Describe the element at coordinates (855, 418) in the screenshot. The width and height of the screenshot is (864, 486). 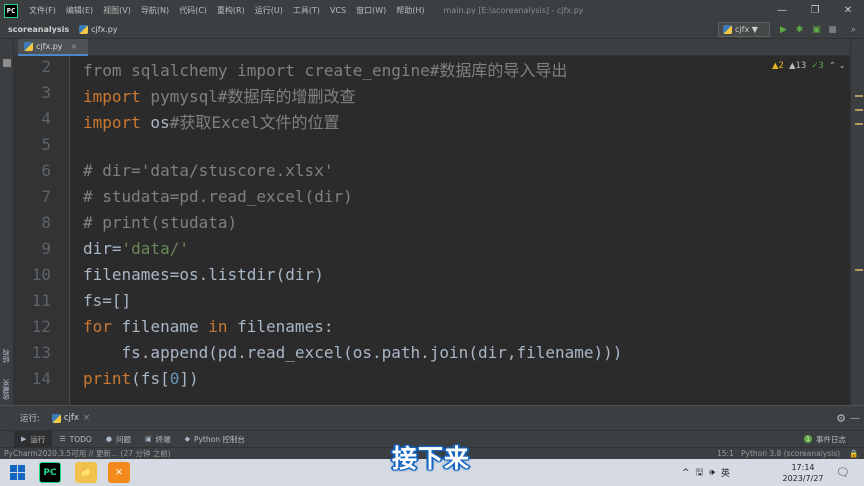
I see `hide-panel-icon: —` at that location.